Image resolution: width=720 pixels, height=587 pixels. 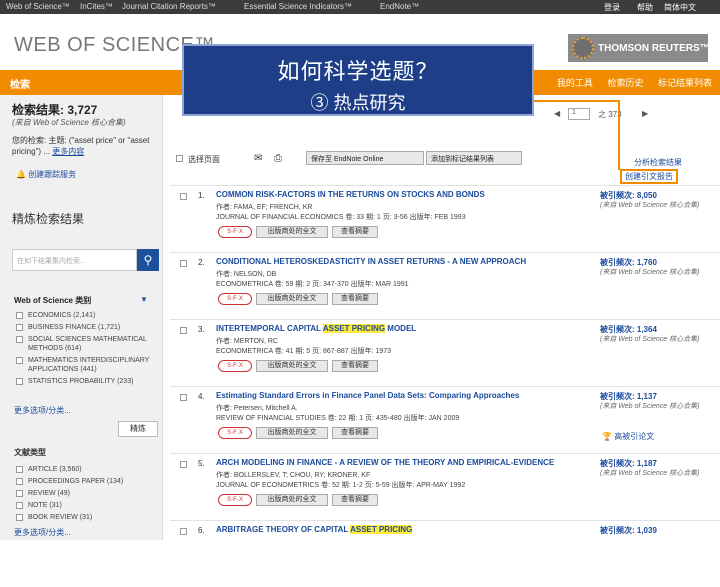 What do you see at coordinates (474, 158) in the screenshot?
I see `add-marked-list-button: 添加到标记结果列表` at bounding box center [474, 158].